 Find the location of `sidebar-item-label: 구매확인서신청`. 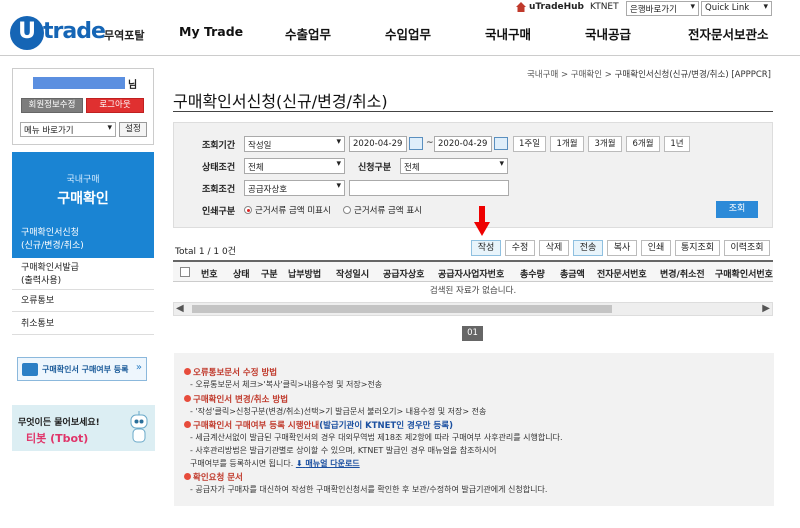

sidebar-item-label: 구매확인서신청 is located at coordinates (50, 233).